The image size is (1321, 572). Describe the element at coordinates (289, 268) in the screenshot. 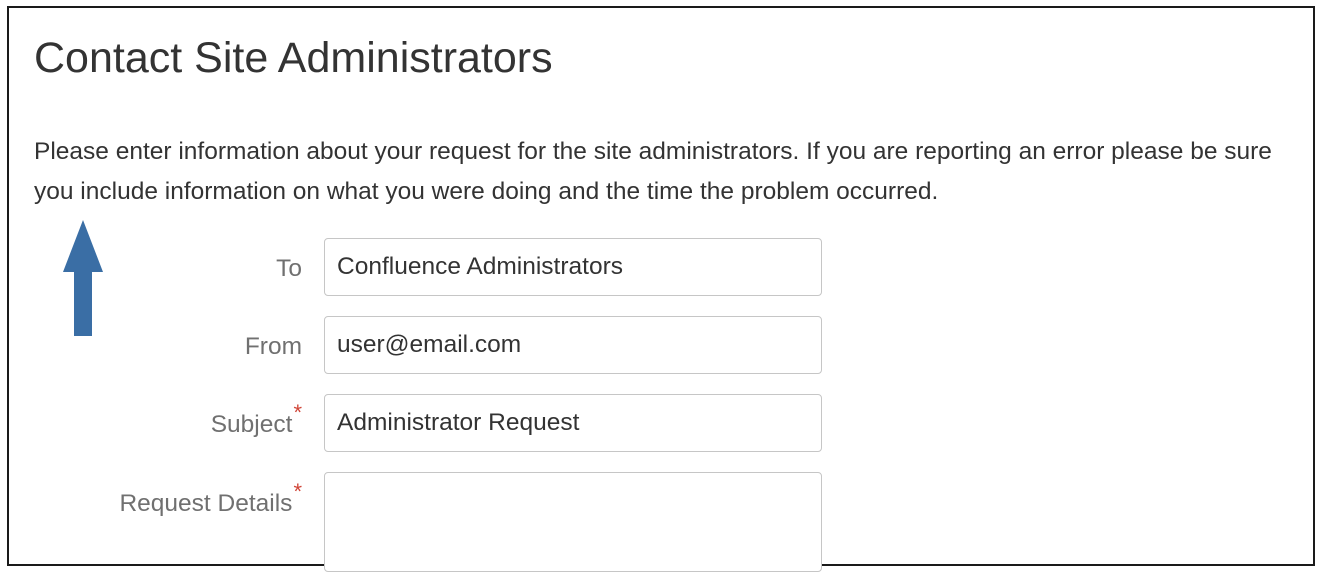

I see `to-label: To` at that location.